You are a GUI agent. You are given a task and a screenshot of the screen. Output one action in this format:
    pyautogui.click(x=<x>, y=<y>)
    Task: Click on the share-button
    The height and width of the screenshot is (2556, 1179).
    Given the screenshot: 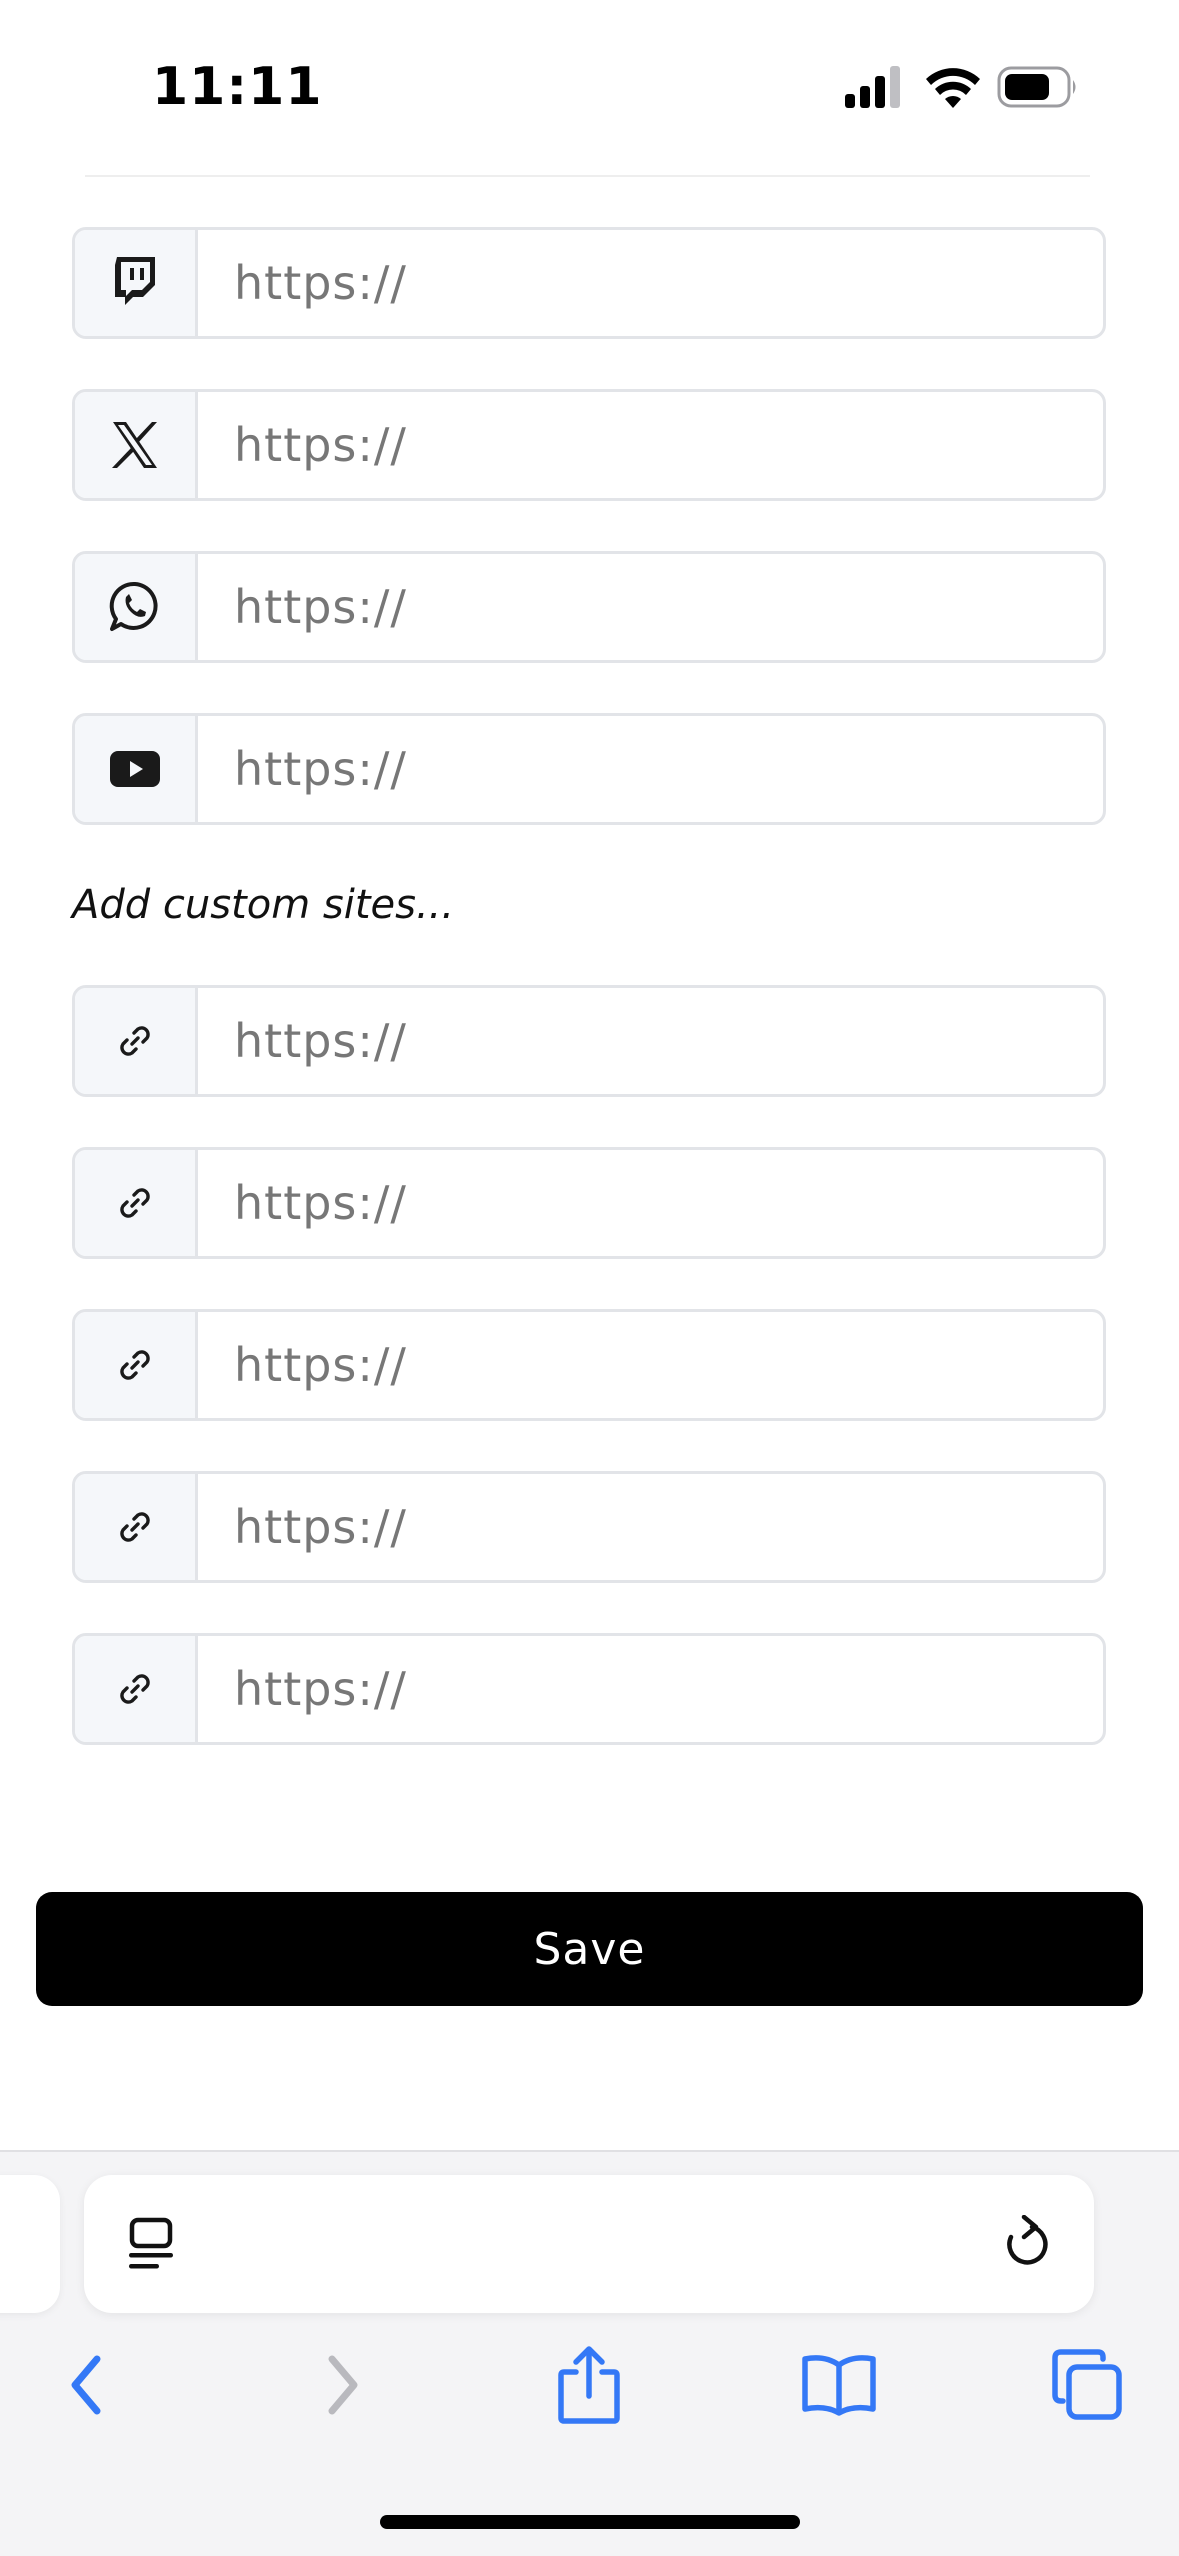 What is the action you would take?
    pyautogui.click(x=589, y=2385)
    